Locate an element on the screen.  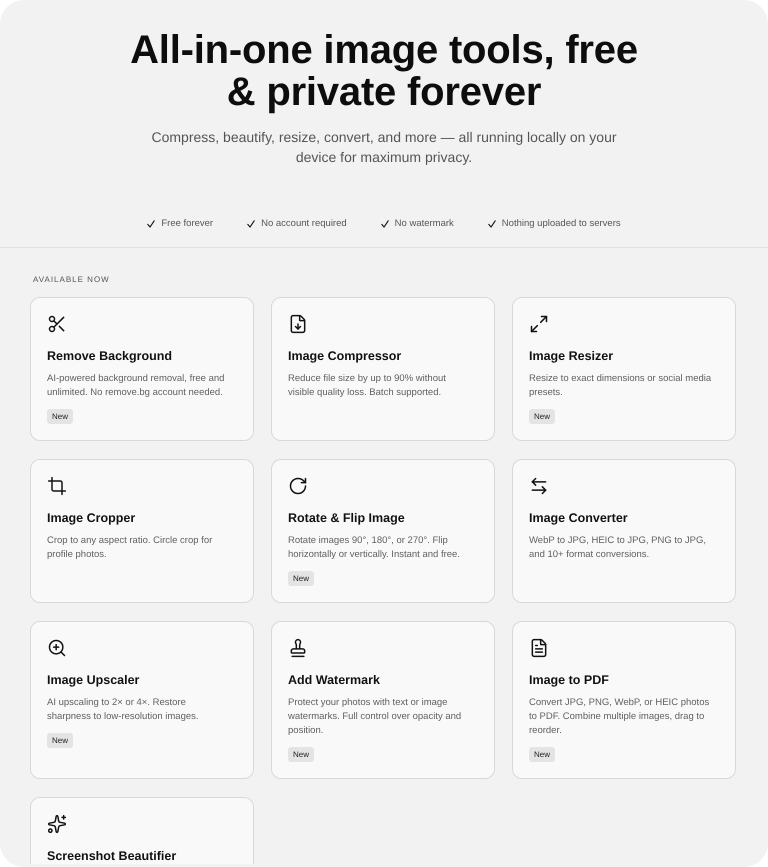
tool-card: Image Compressor Reduce file size by up to 90% without visible quality loss. Batch supported. is located at coordinates (383, 369).